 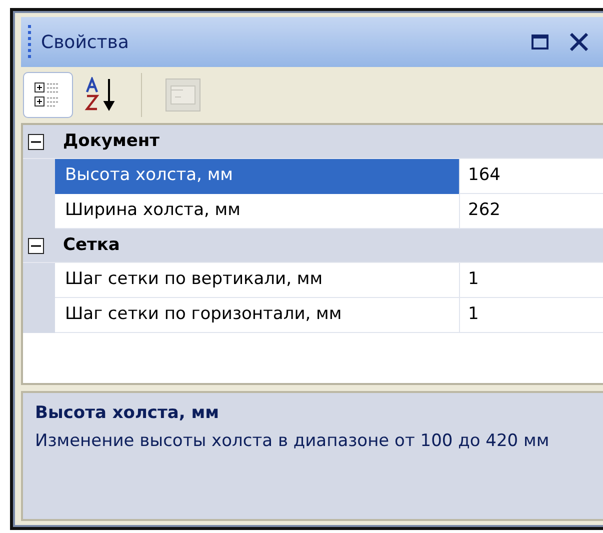 I want to click on description-text: Изменение высоты холста в диапазоне от 100 до 420 мм, so click(x=292, y=441).